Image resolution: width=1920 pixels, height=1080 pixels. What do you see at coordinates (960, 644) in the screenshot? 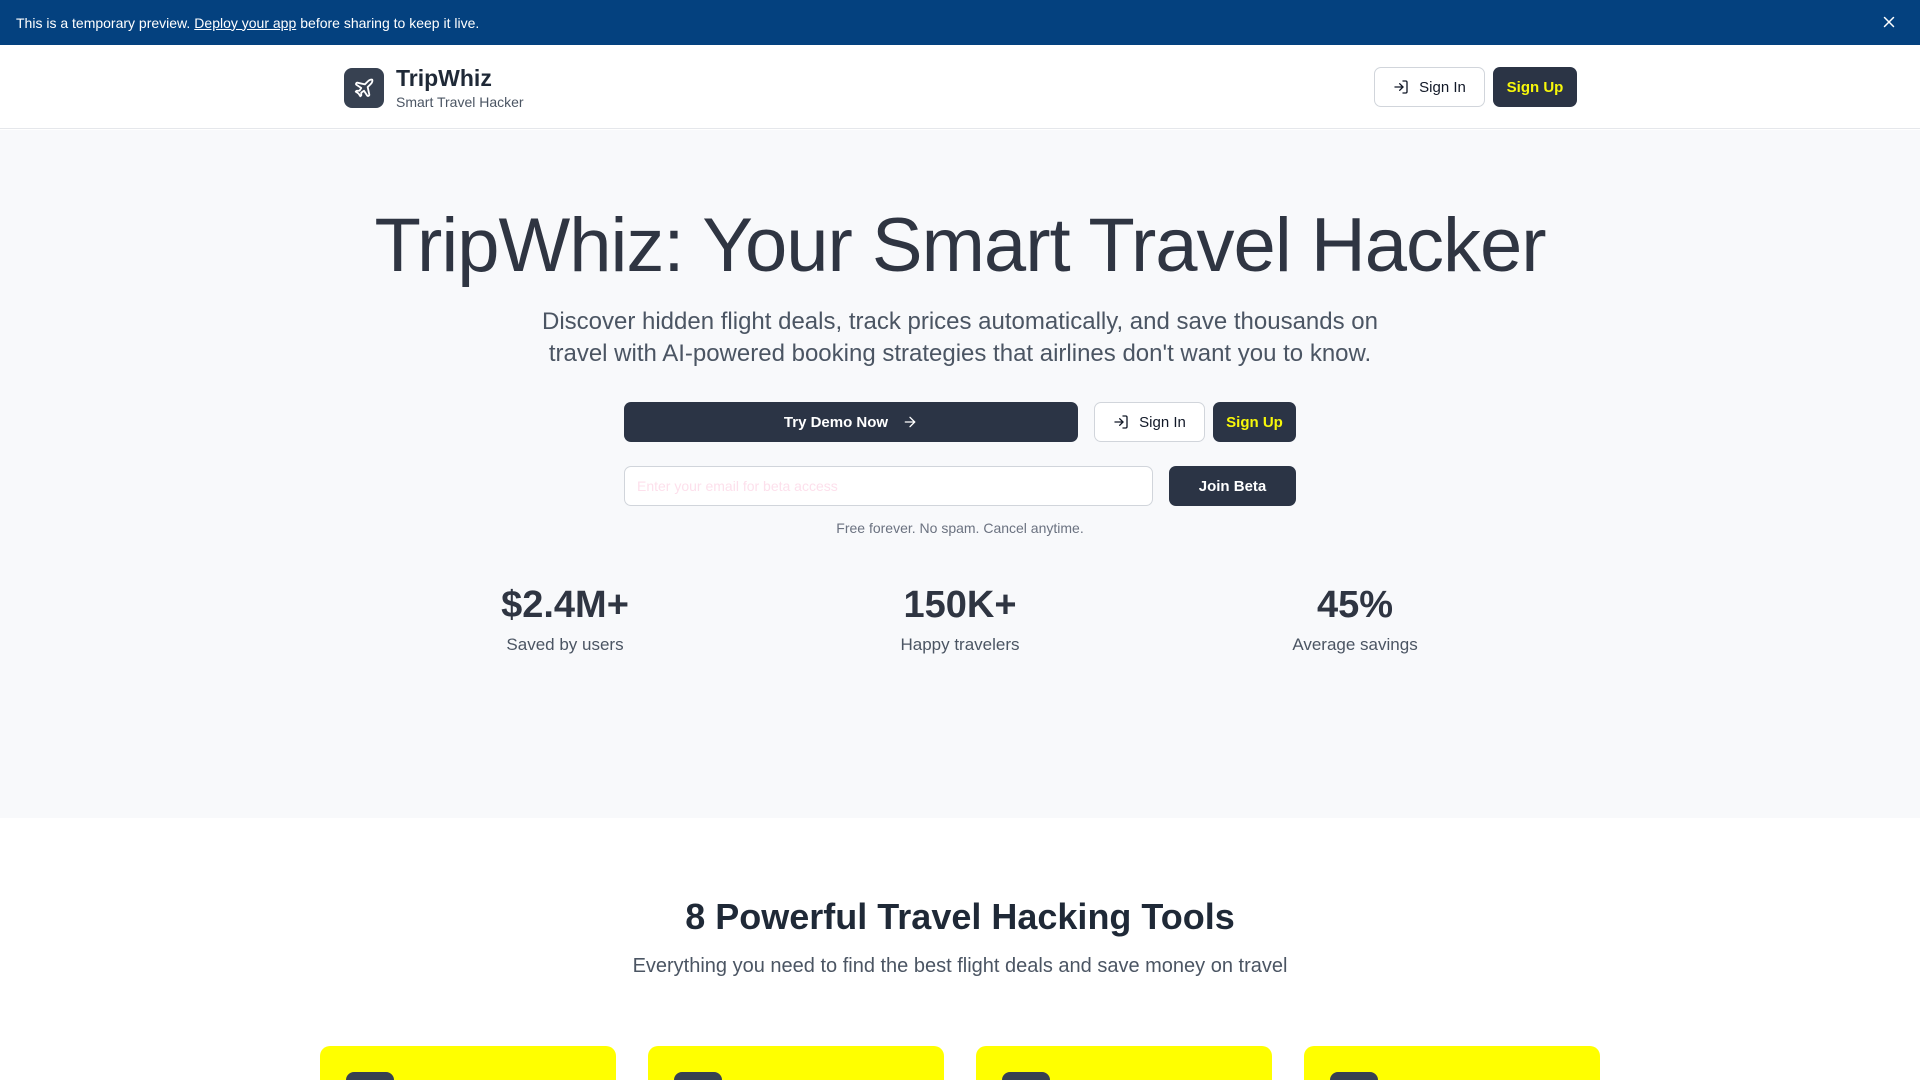
I see `stat-label: Happy travelers` at bounding box center [960, 644].